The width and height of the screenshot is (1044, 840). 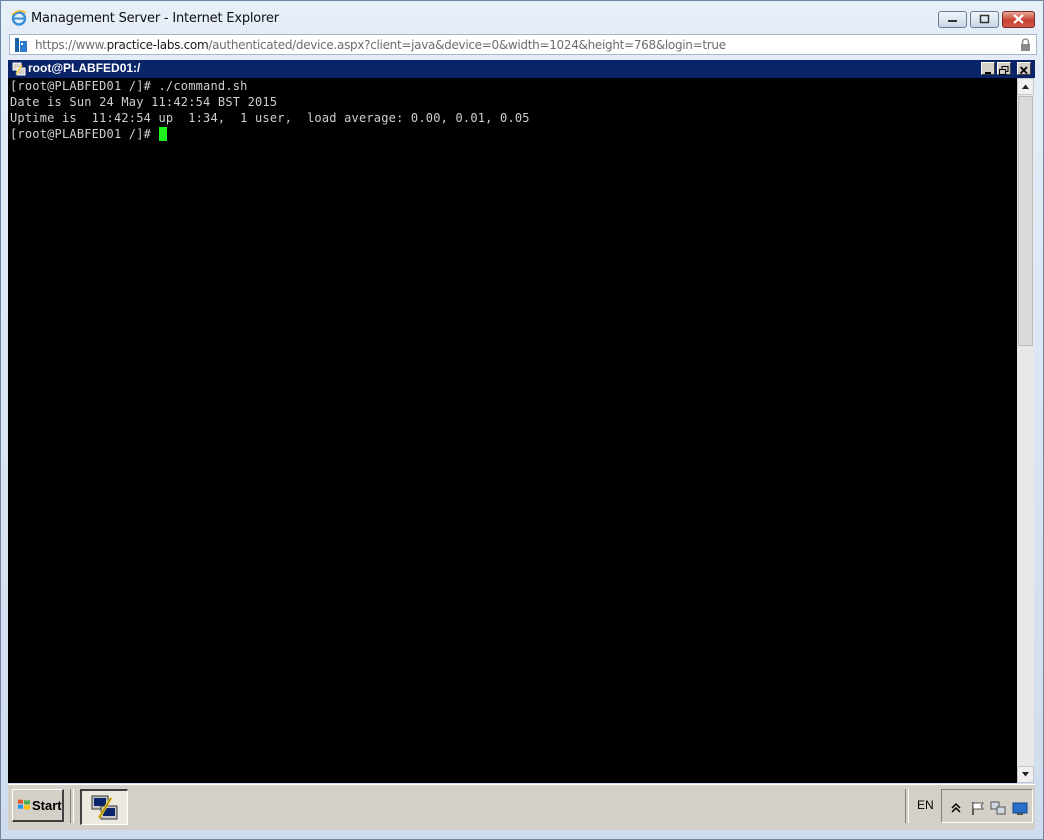 I want to click on ie-logo-icon, so click(x=19, y=18).